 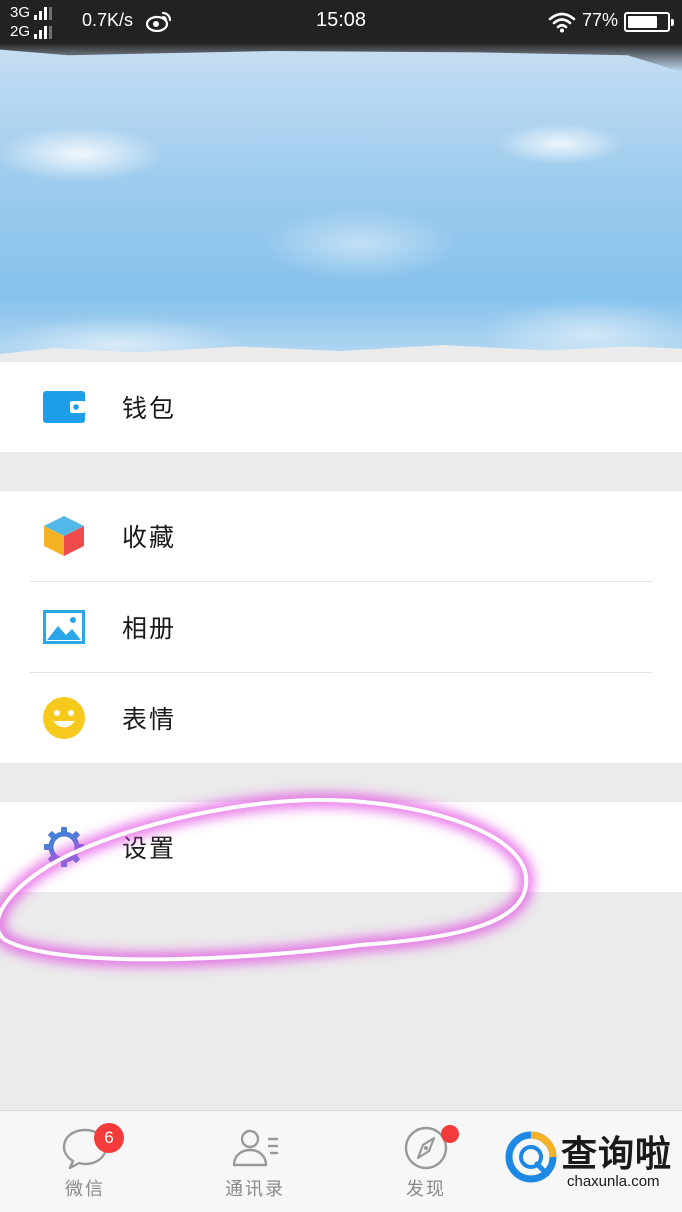 I want to click on tab-contacts: 通讯录, so click(x=255, y=1161).